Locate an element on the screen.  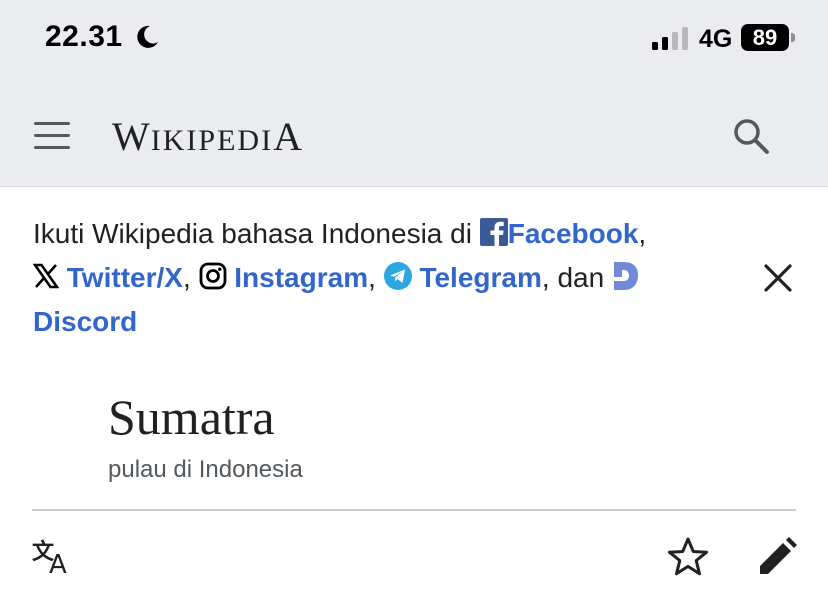
notice-prefix: Ikuti Wikipedia bahasa Indonesia di is located at coordinates (252, 233).